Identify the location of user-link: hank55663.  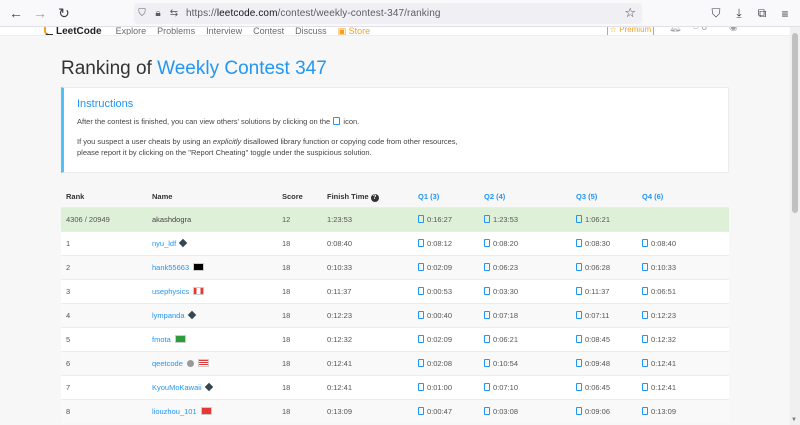
(170, 267).